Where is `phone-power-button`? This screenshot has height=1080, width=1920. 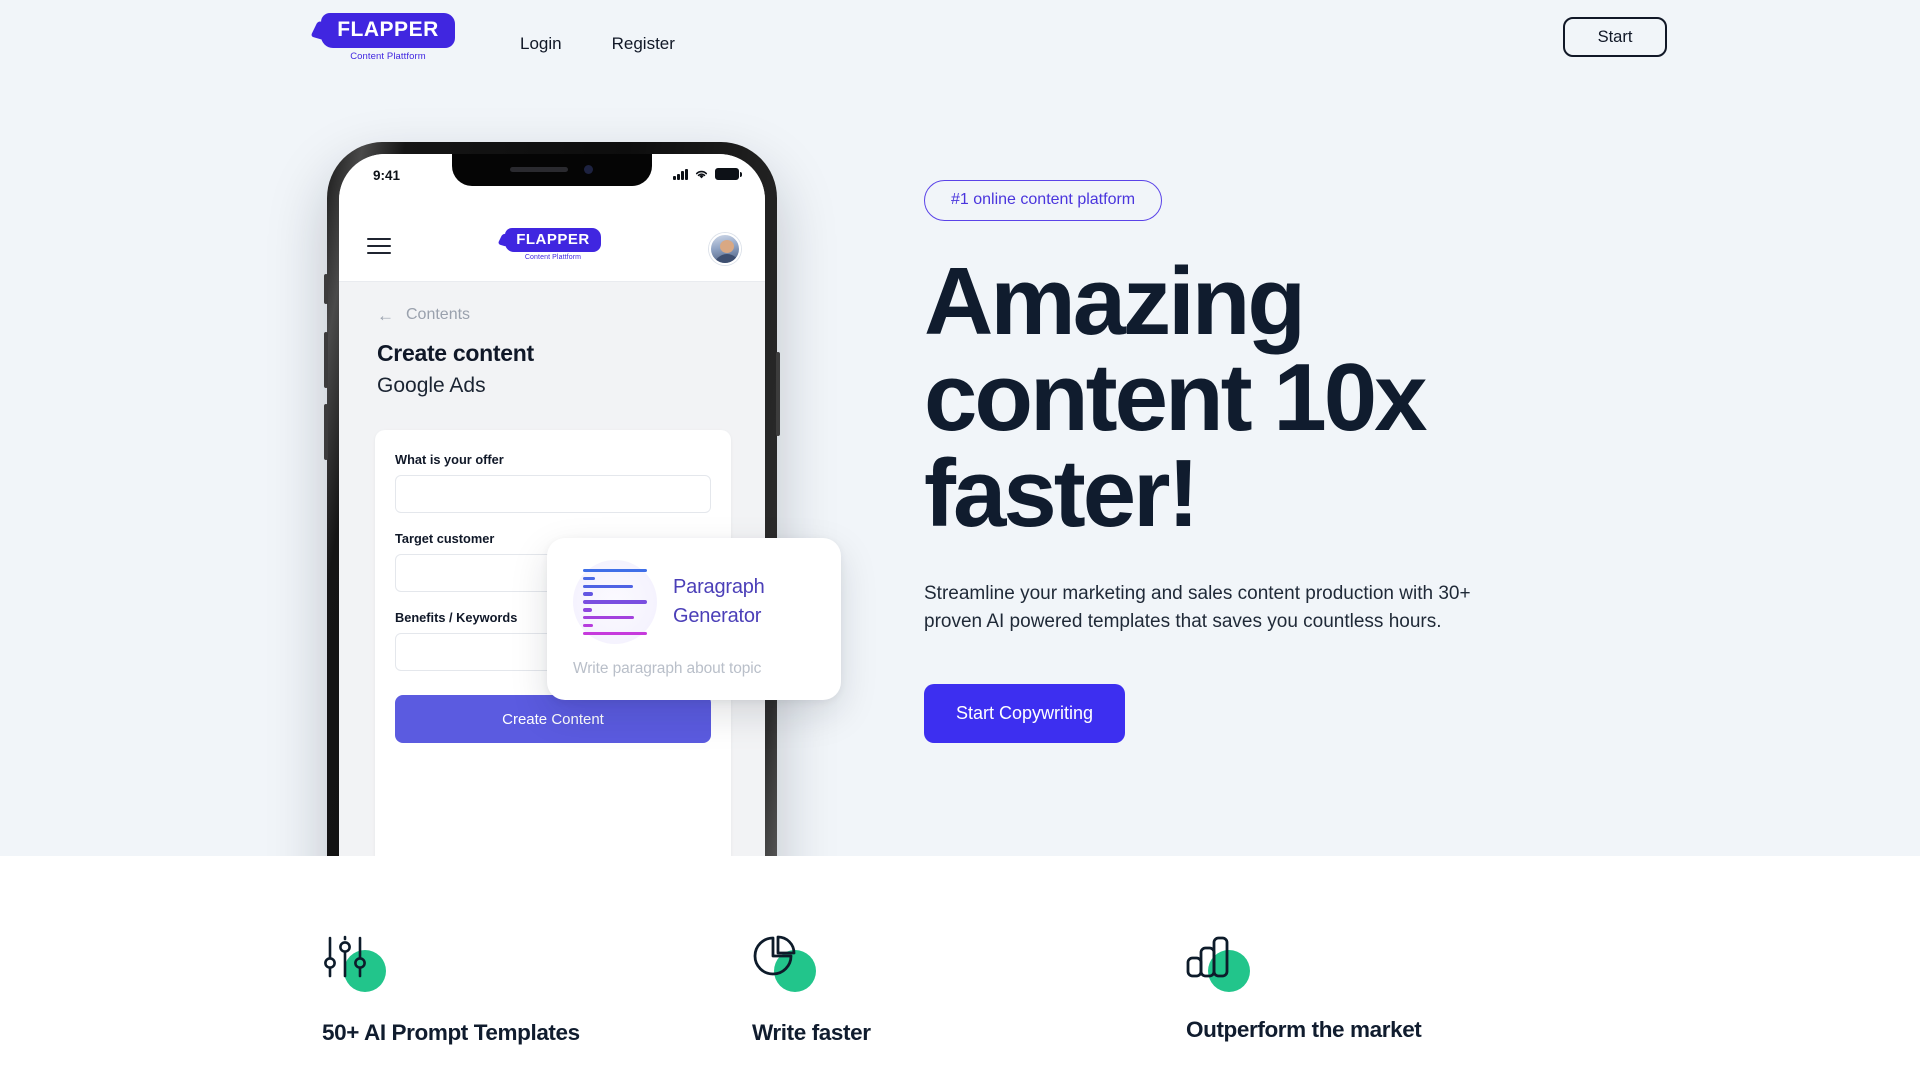
phone-power-button is located at coordinates (778, 394).